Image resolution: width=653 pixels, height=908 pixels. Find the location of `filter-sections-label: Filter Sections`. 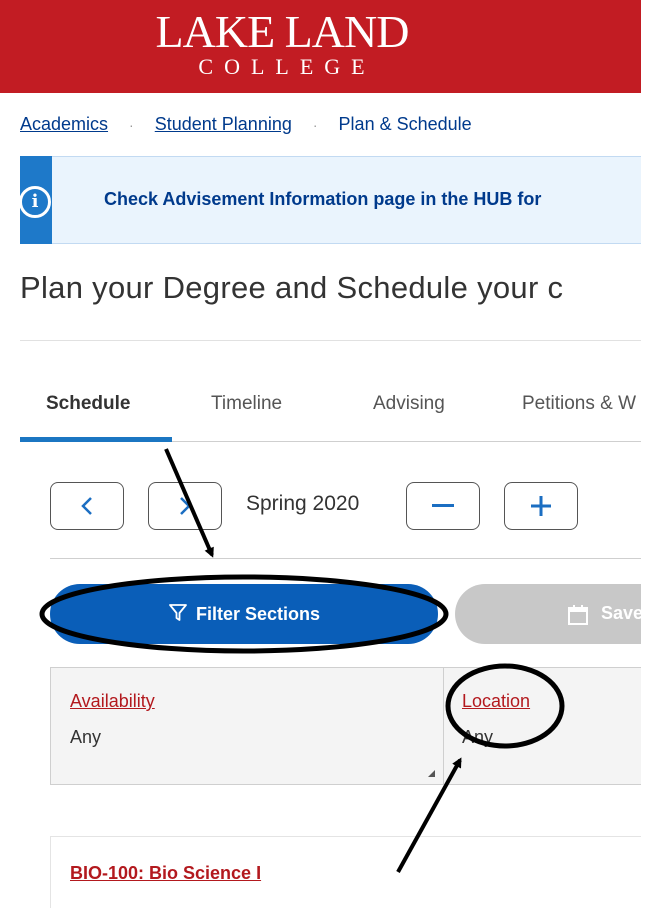

filter-sections-label: Filter Sections is located at coordinates (258, 614).